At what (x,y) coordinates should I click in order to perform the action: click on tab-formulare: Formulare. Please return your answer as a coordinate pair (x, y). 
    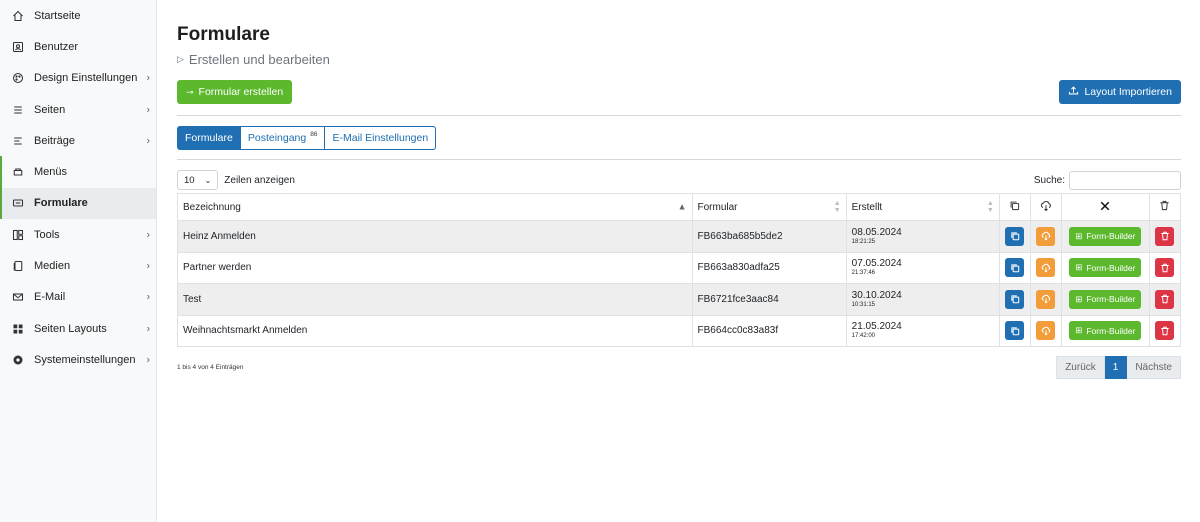
    Looking at the image, I should click on (209, 138).